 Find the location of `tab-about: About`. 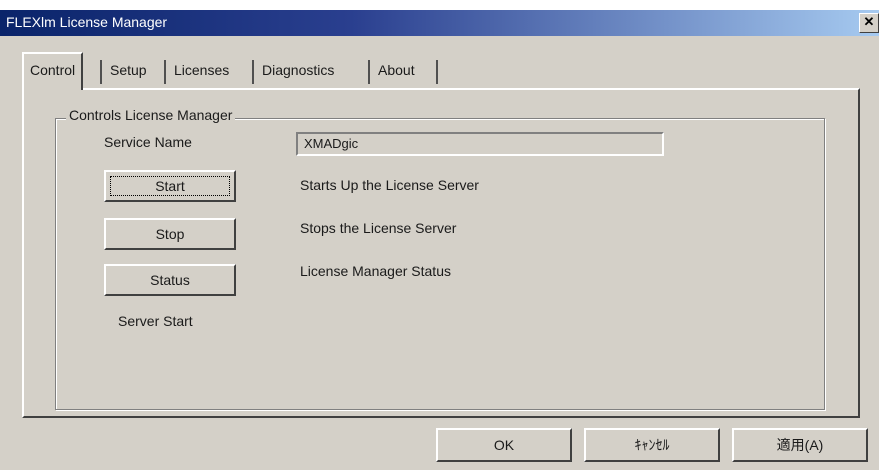

tab-about: About is located at coordinates (396, 70).